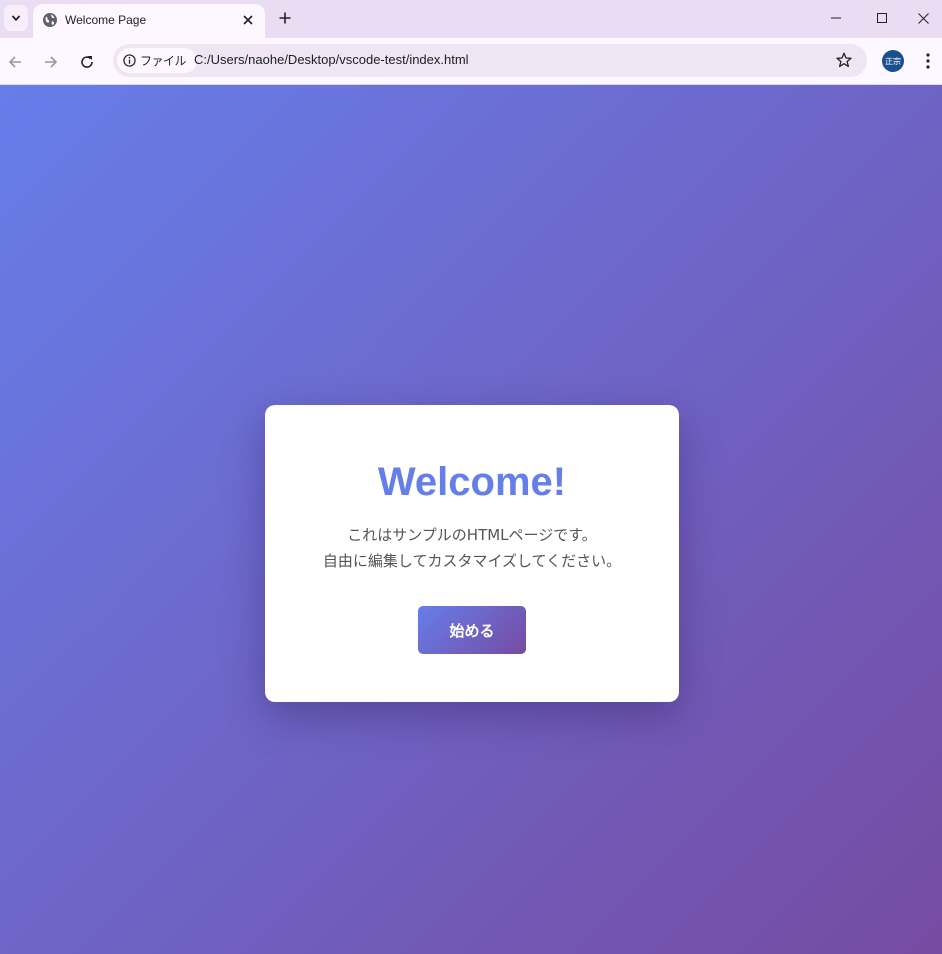  Describe the element at coordinates (472, 482) in the screenshot. I see `page-title: Welcome!` at that location.